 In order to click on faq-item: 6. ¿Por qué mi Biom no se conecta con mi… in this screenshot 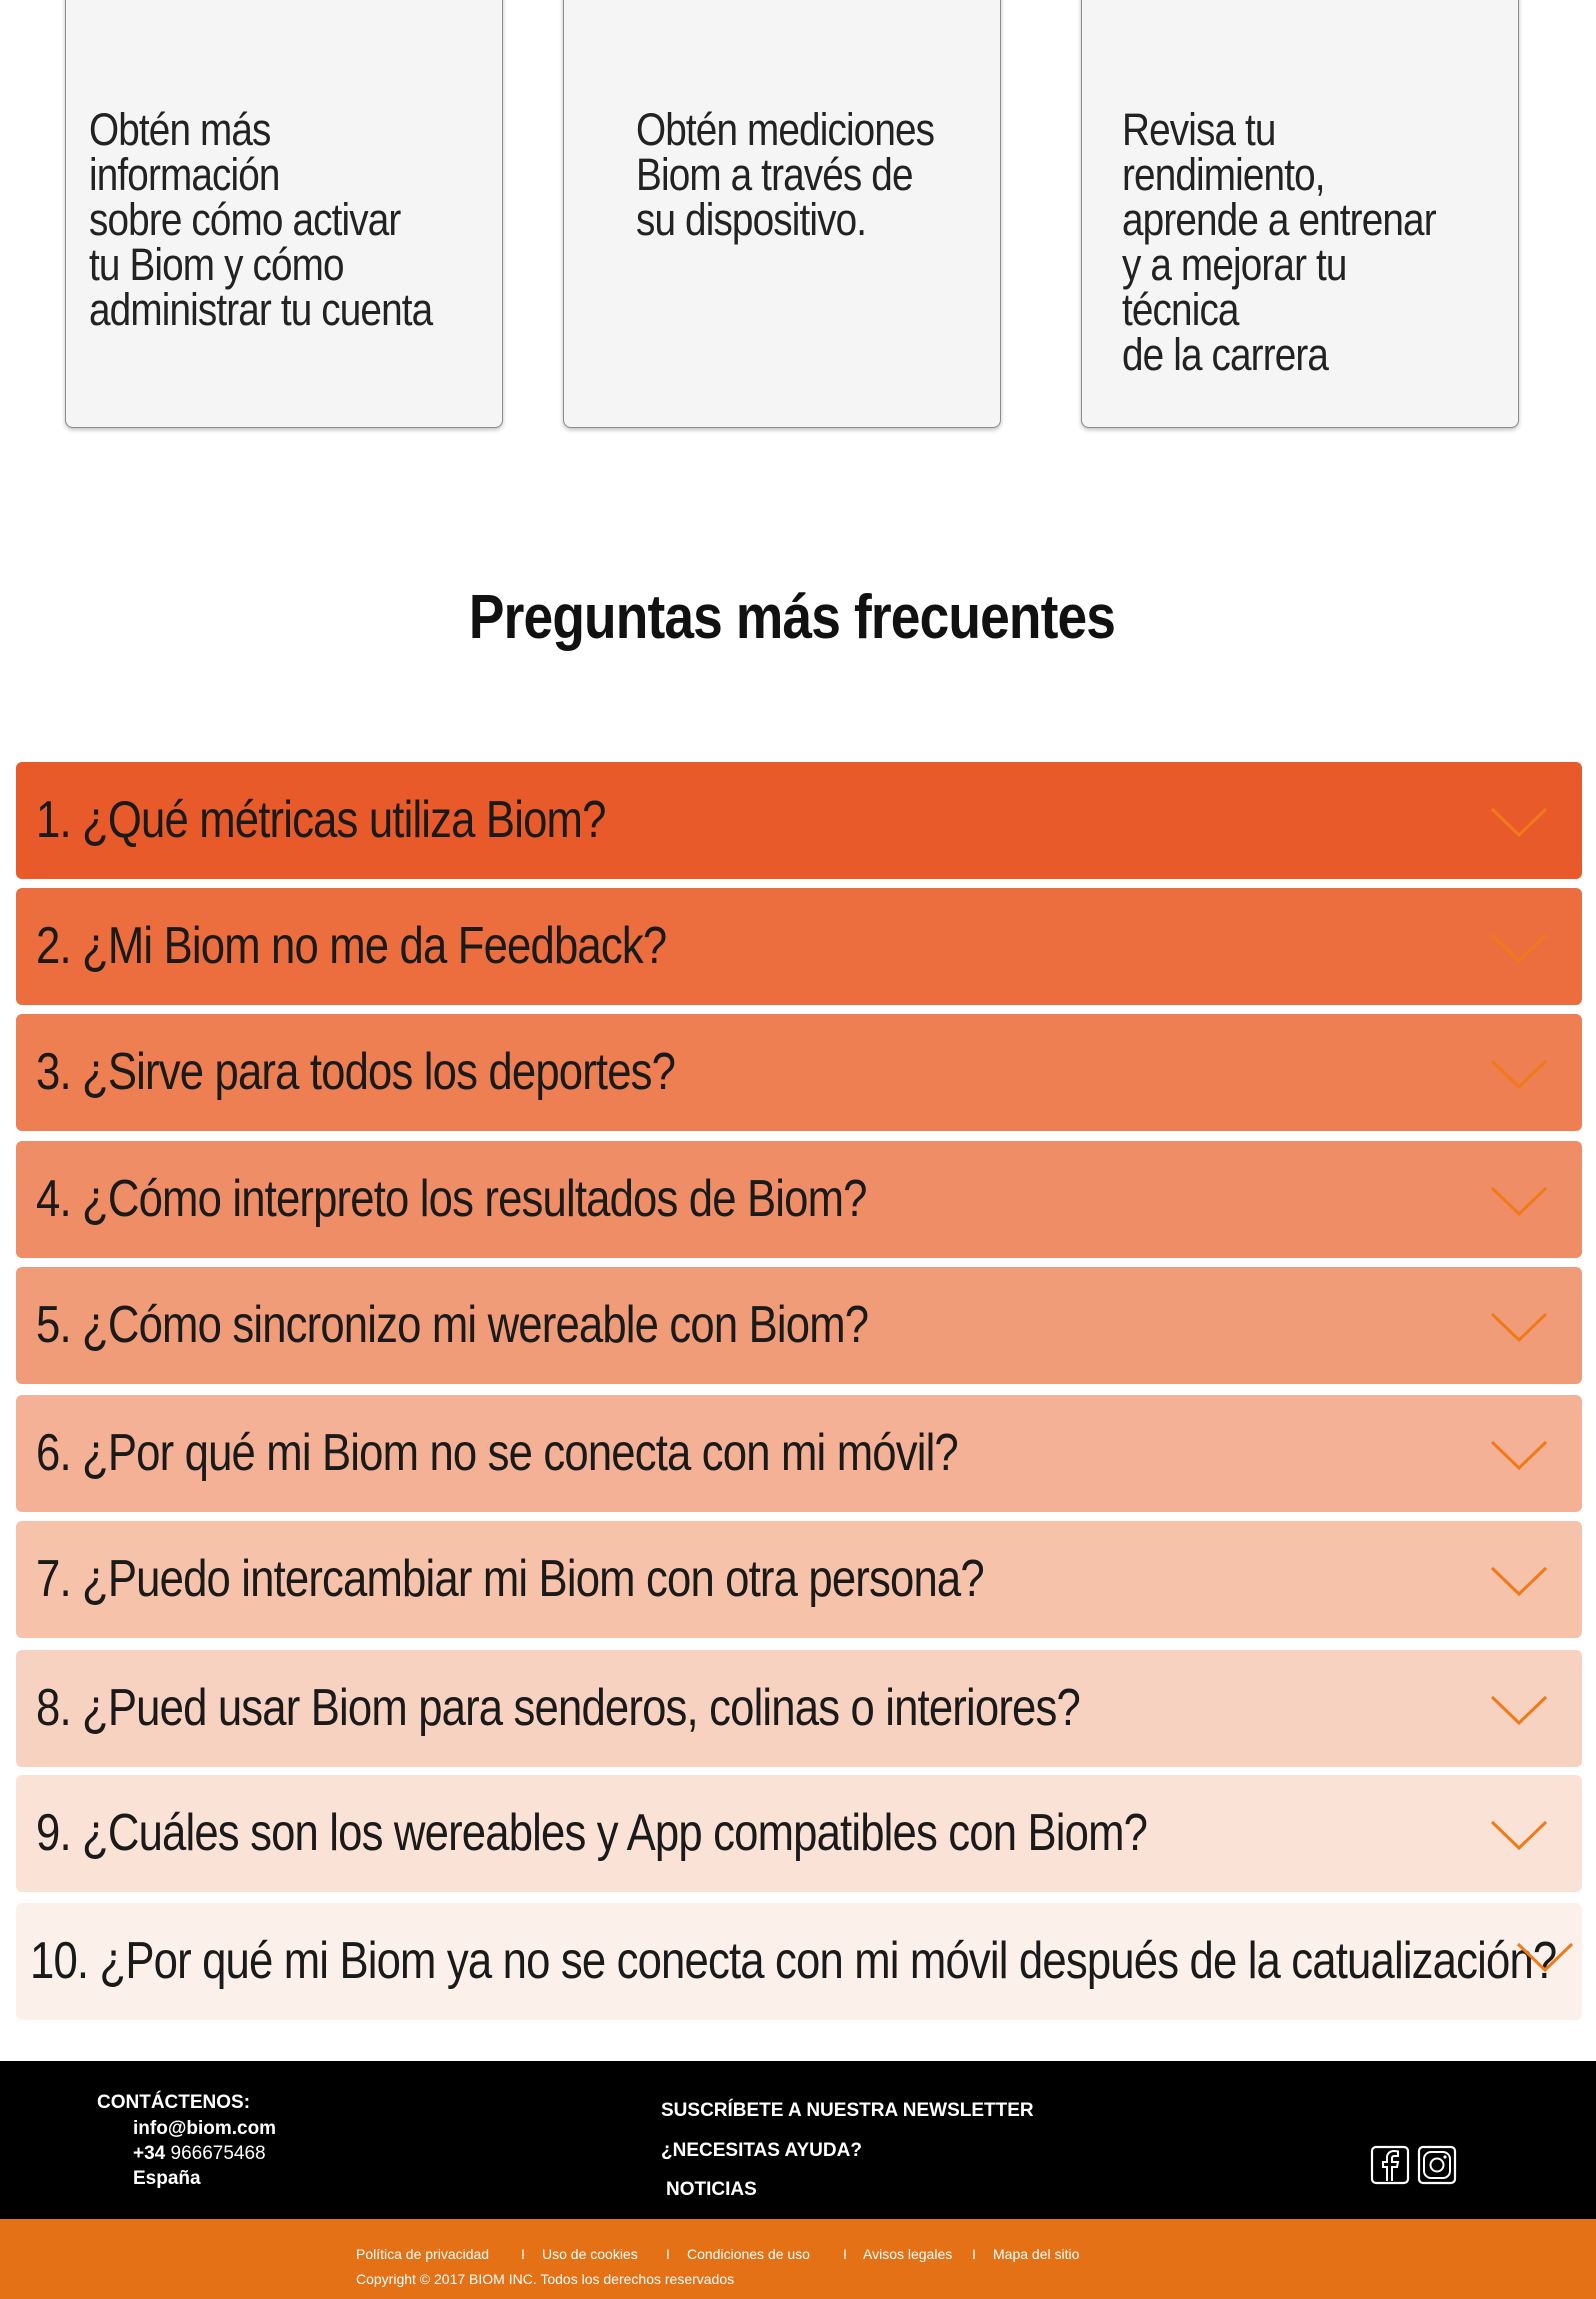, I will do `click(799, 1453)`.